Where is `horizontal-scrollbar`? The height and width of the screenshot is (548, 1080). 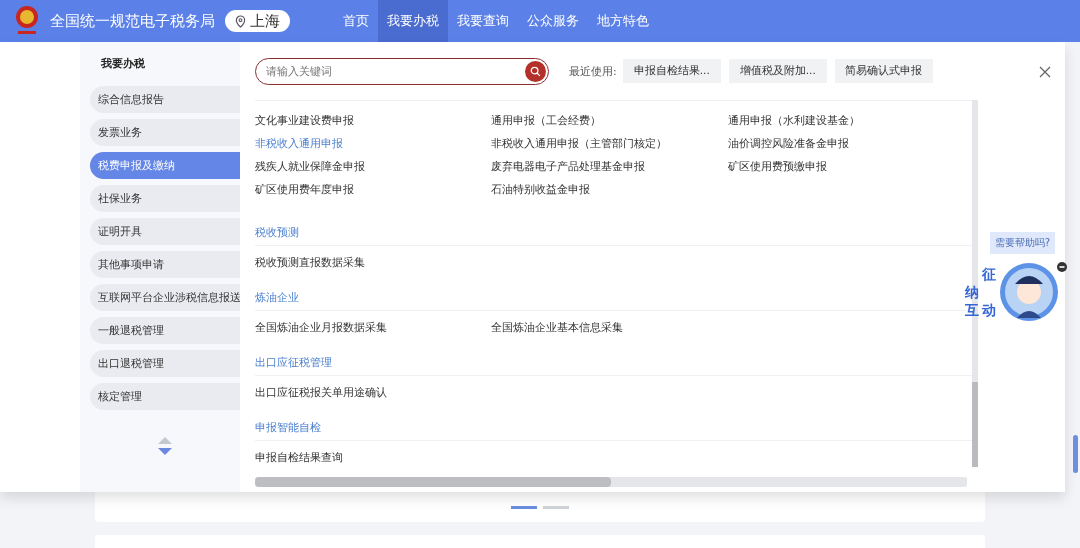 horizontal-scrollbar is located at coordinates (611, 482).